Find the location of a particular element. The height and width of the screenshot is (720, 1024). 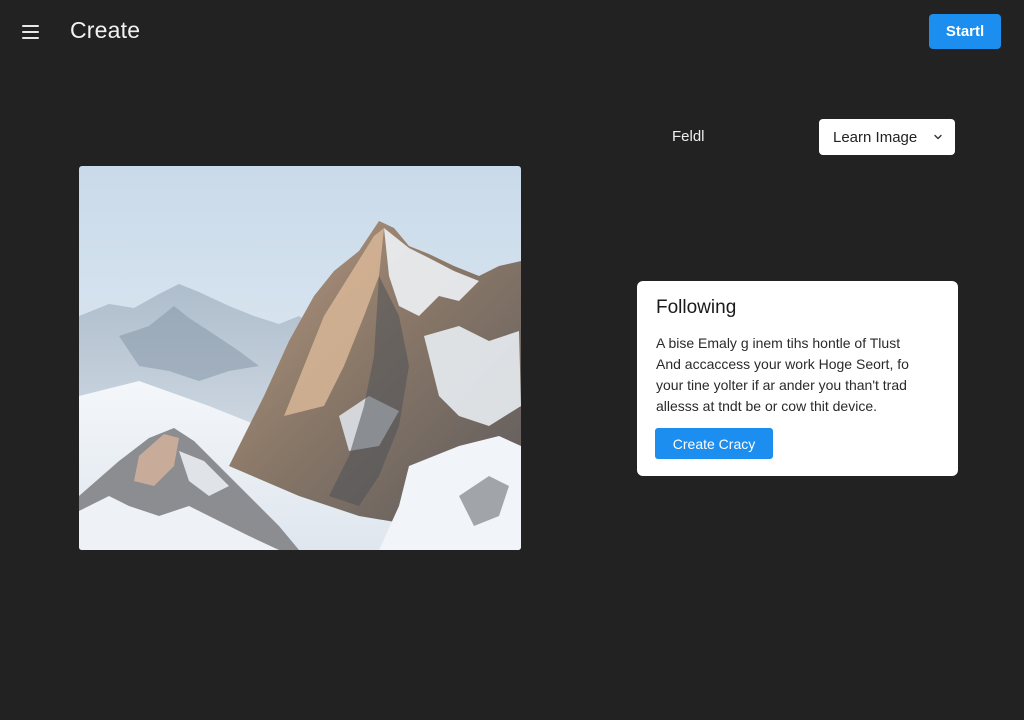

card-line: allesss at tndt be or cow thit device. is located at coordinates (766, 406).